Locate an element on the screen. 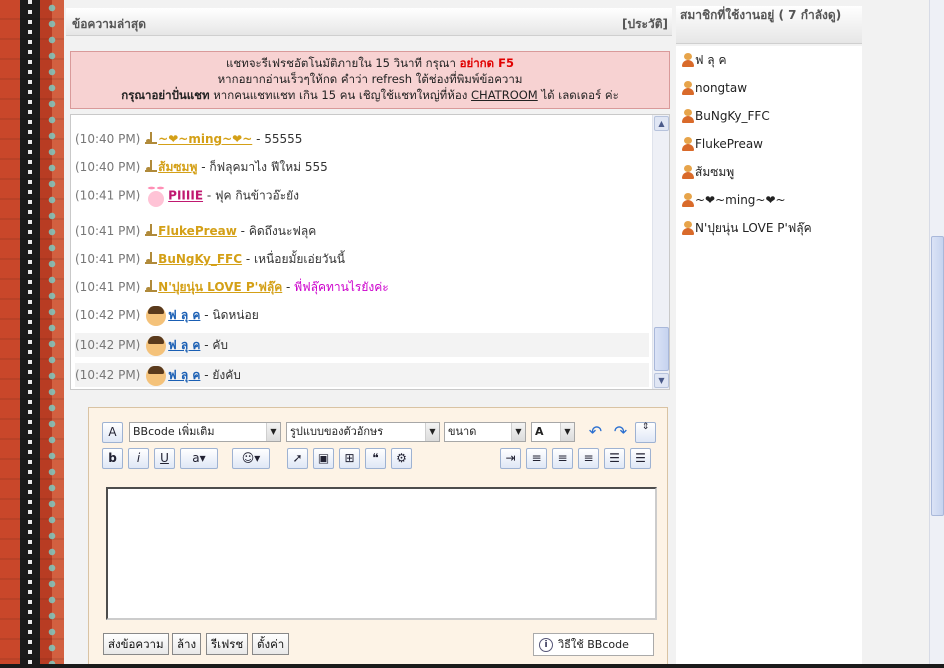  color-select: A ▼ is located at coordinates (553, 432).